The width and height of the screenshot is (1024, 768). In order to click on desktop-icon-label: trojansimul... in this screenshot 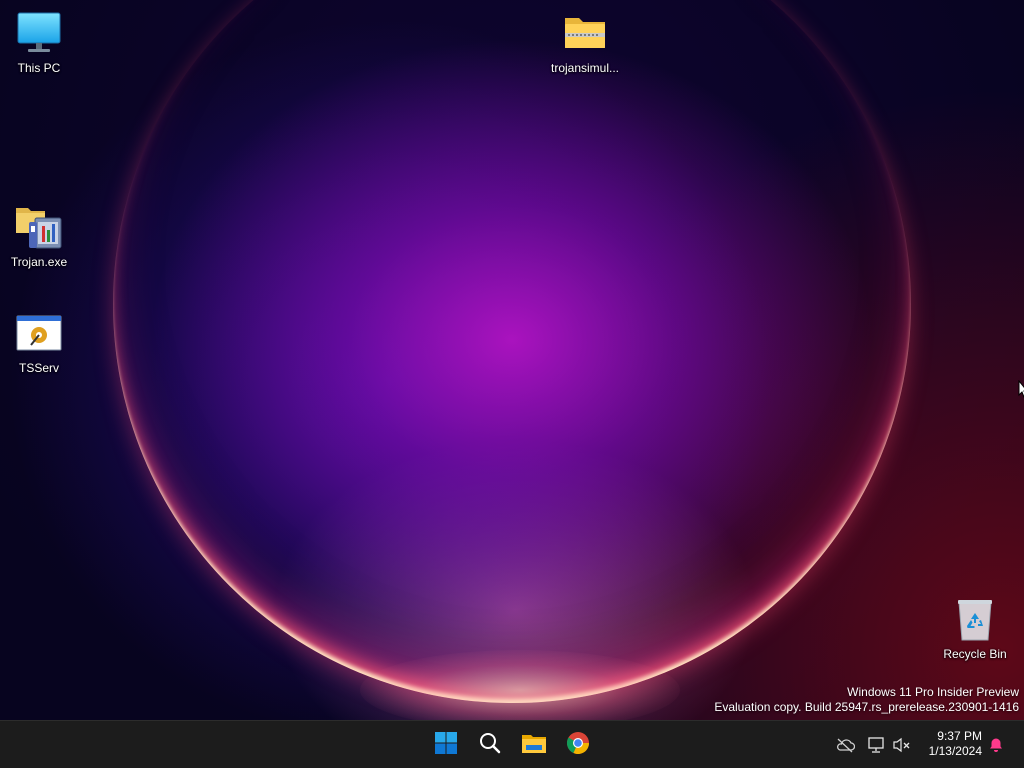, I will do `click(585, 68)`.